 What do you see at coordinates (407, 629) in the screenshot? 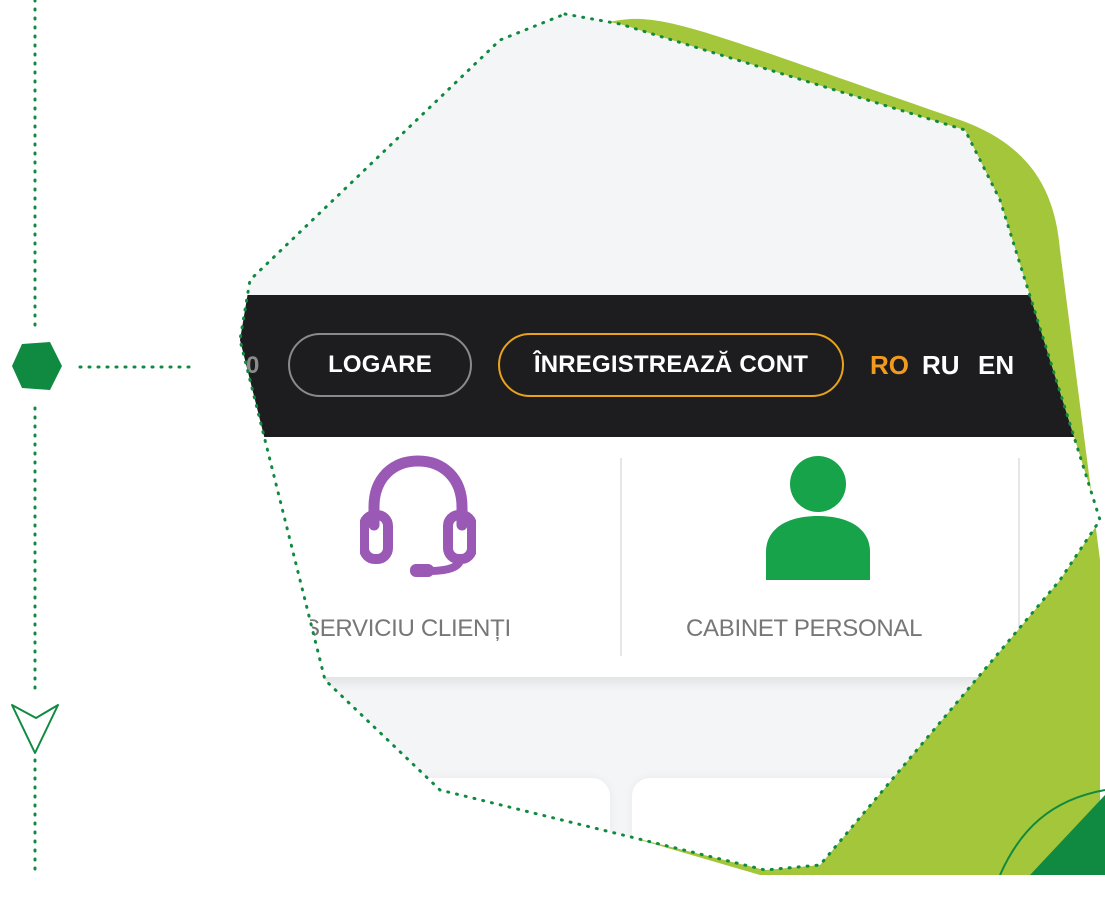
I see `service-card-label: SERVICIU CLIENȚI` at bounding box center [407, 629].